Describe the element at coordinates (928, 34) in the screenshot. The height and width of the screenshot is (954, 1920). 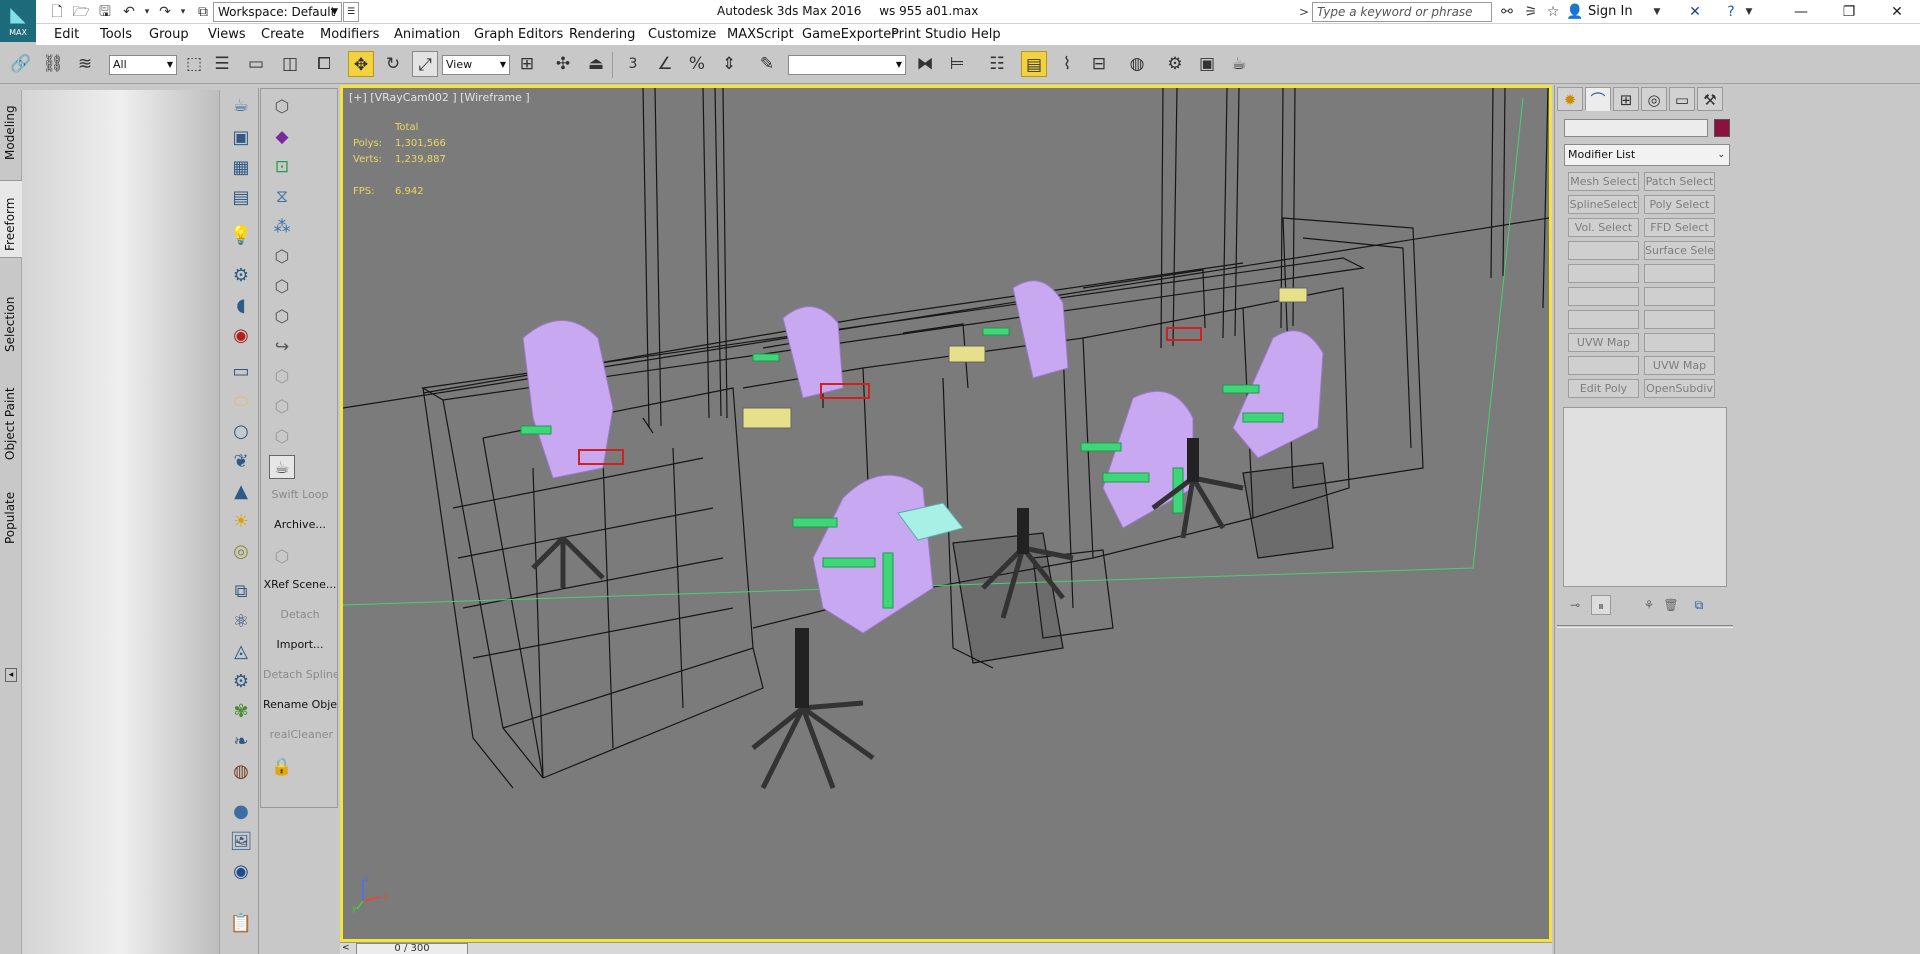
I see `menu-print-studio: Print Studio` at that location.